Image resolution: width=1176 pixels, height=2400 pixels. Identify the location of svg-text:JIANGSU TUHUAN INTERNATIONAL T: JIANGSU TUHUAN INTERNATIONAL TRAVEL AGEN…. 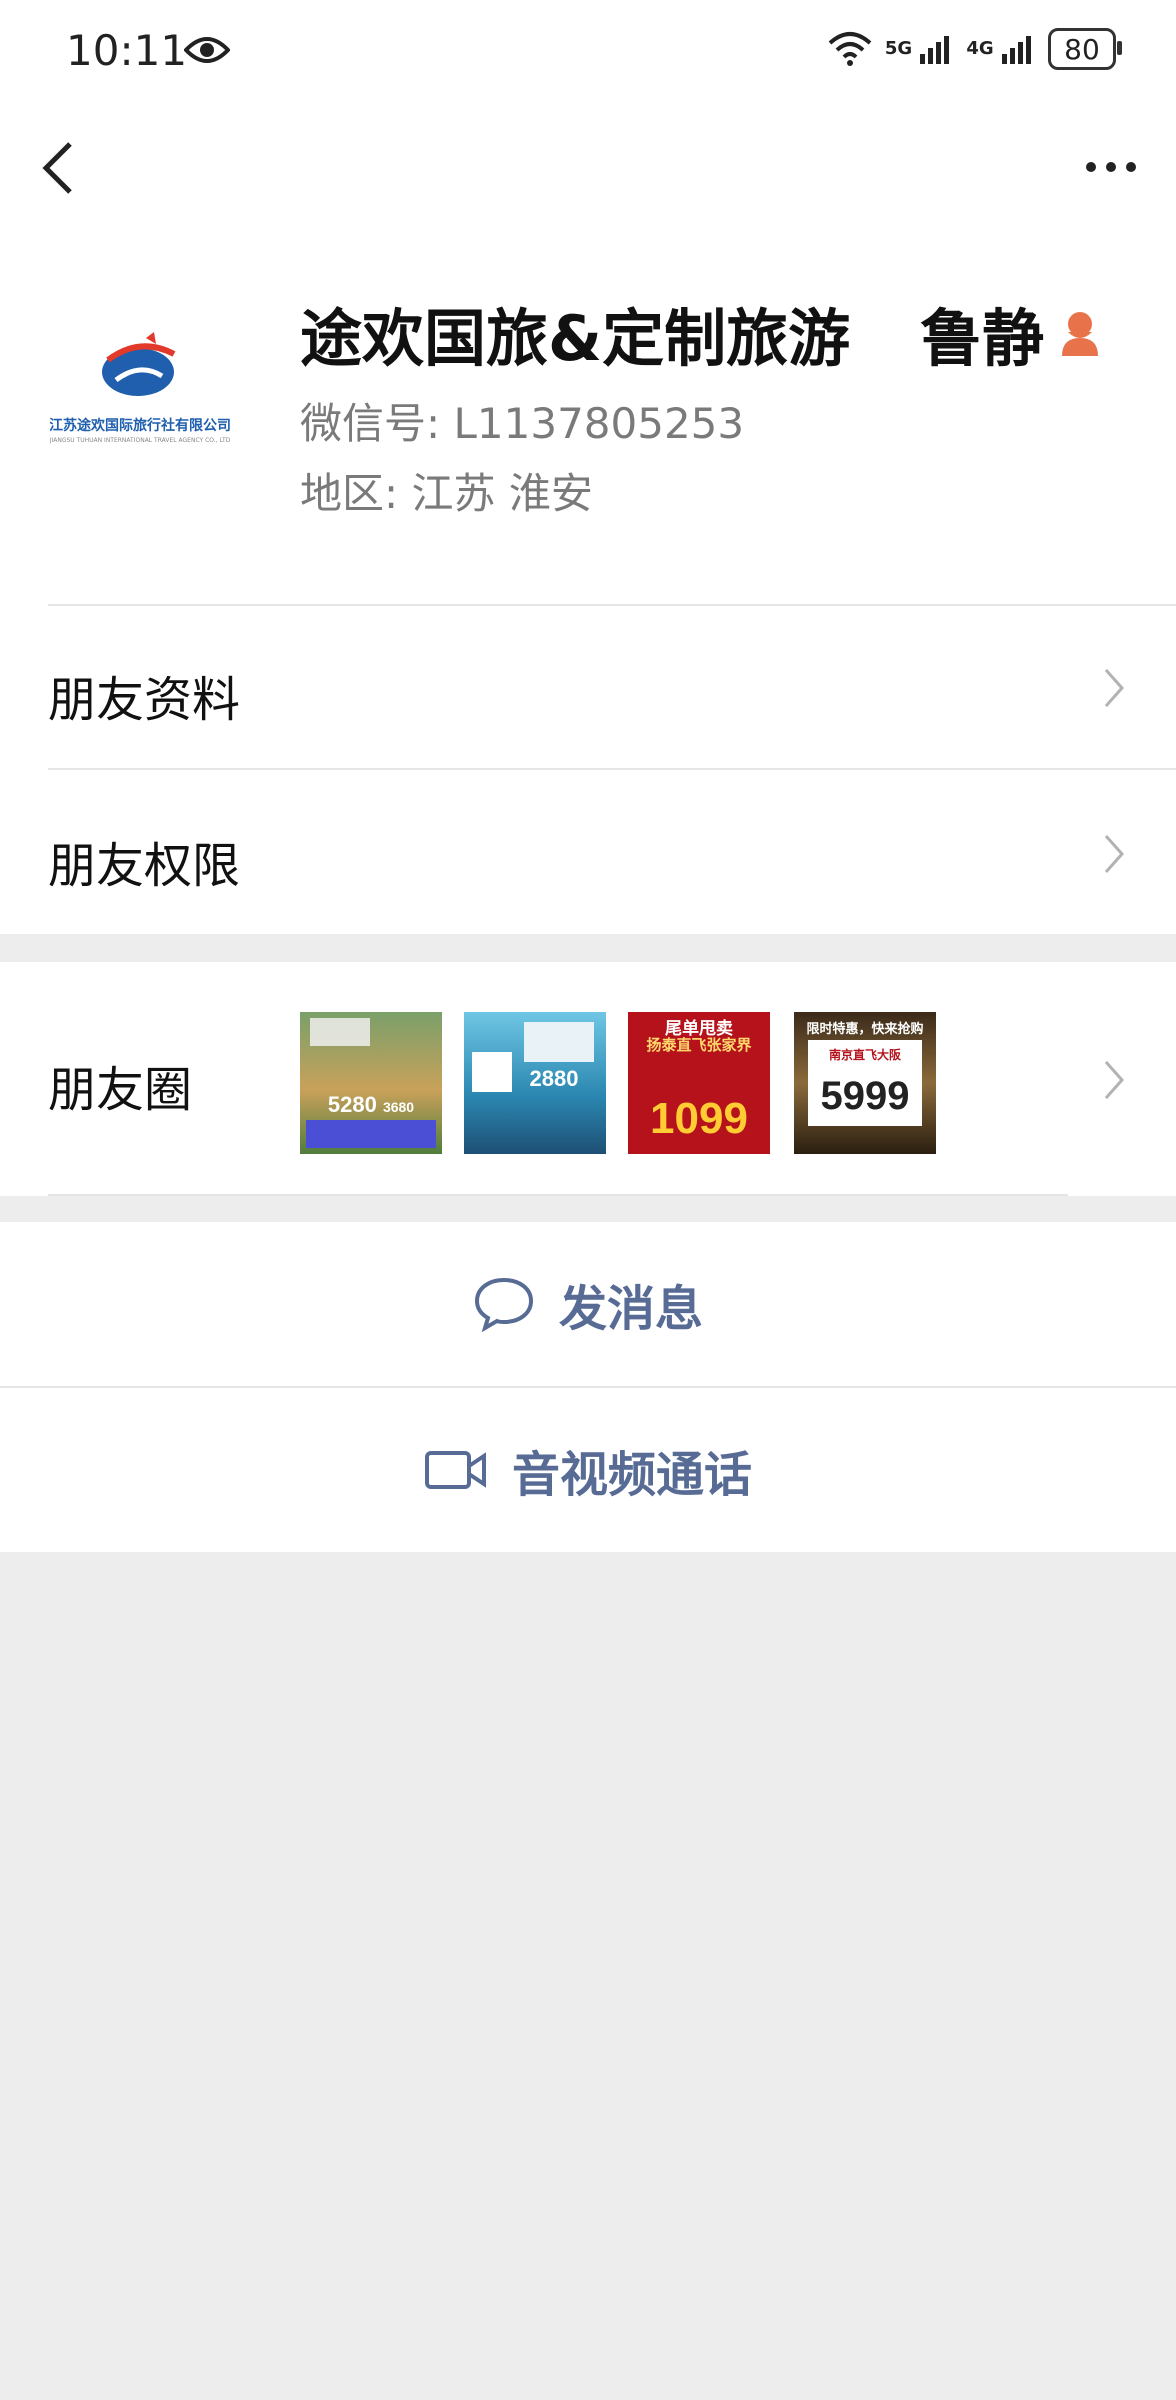
(140, 440).